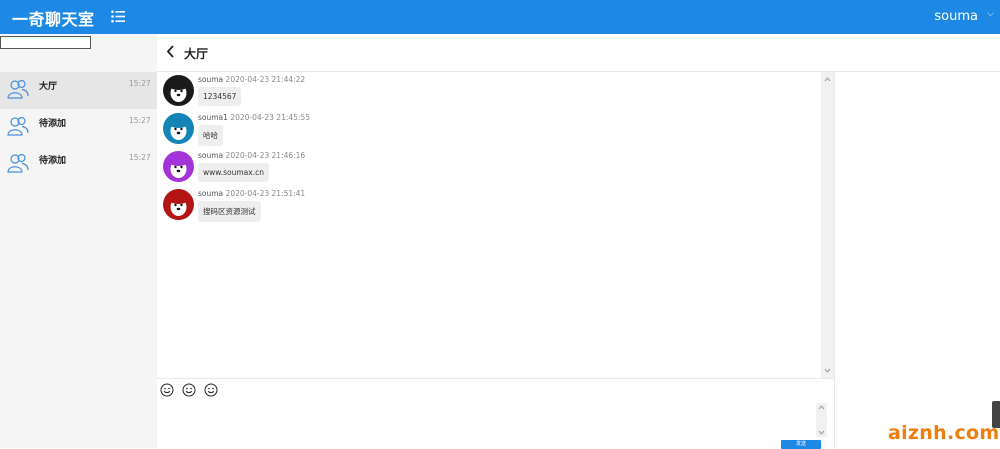  I want to click on message-bubble: 搜码区资源测试, so click(229, 211).